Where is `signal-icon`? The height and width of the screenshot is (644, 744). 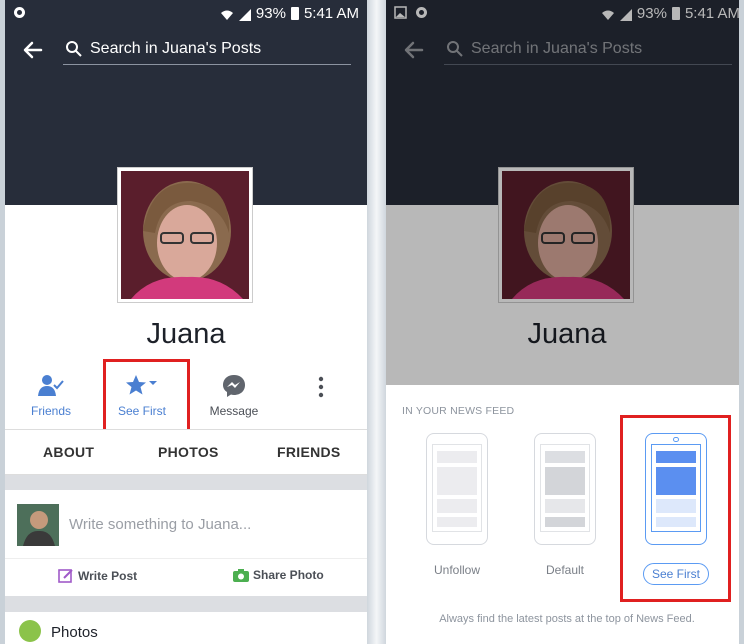 signal-icon is located at coordinates (244, 14).